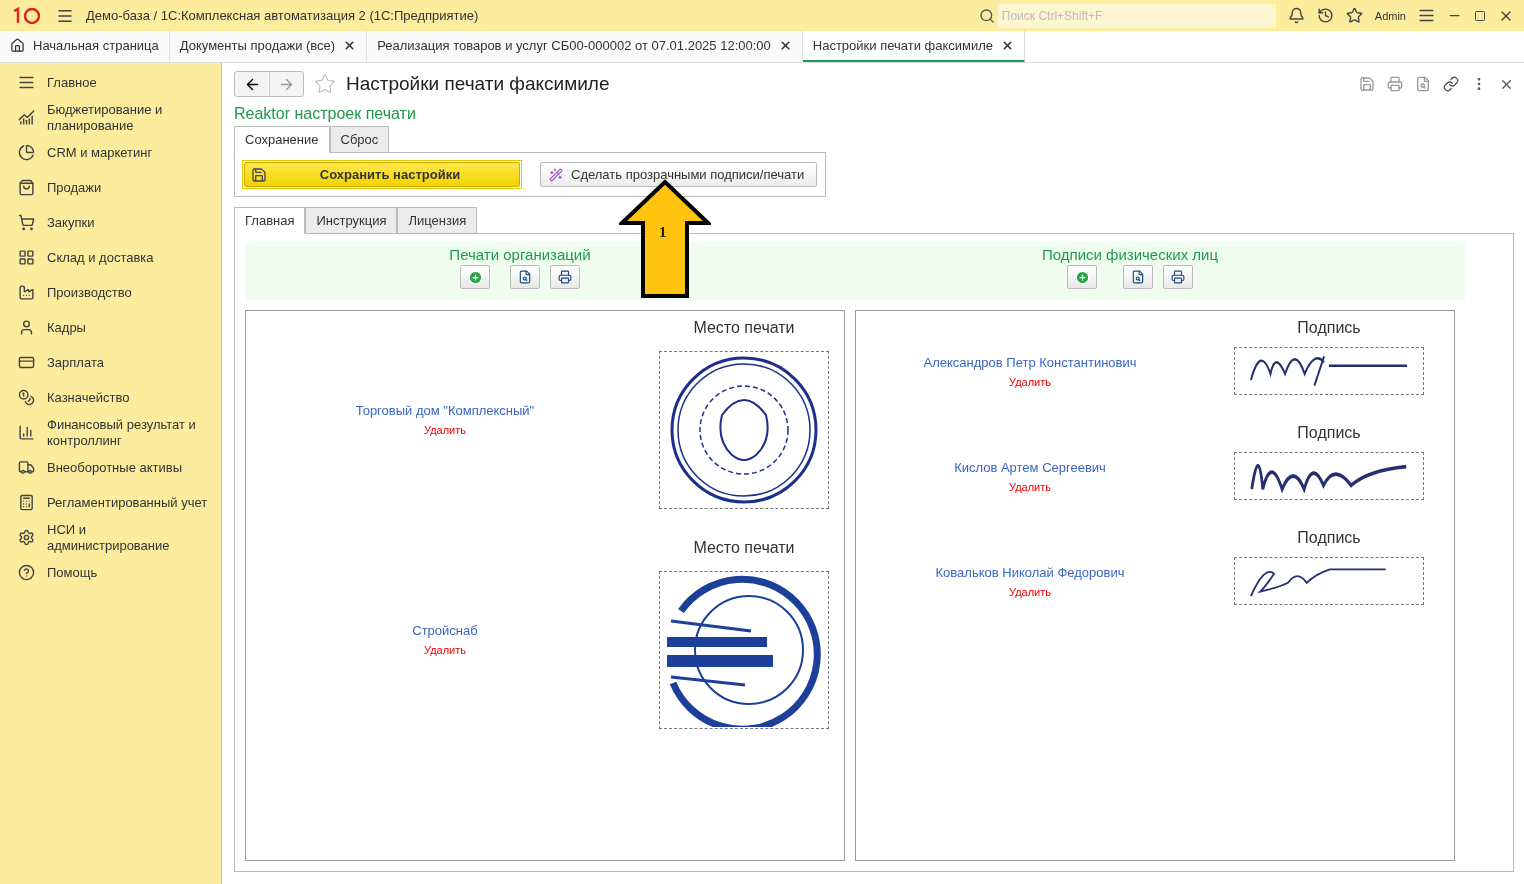 The image size is (1524, 884). Describe the element at coordinates (26, 537) in the screenshot. I see `settings-icon` at that location.